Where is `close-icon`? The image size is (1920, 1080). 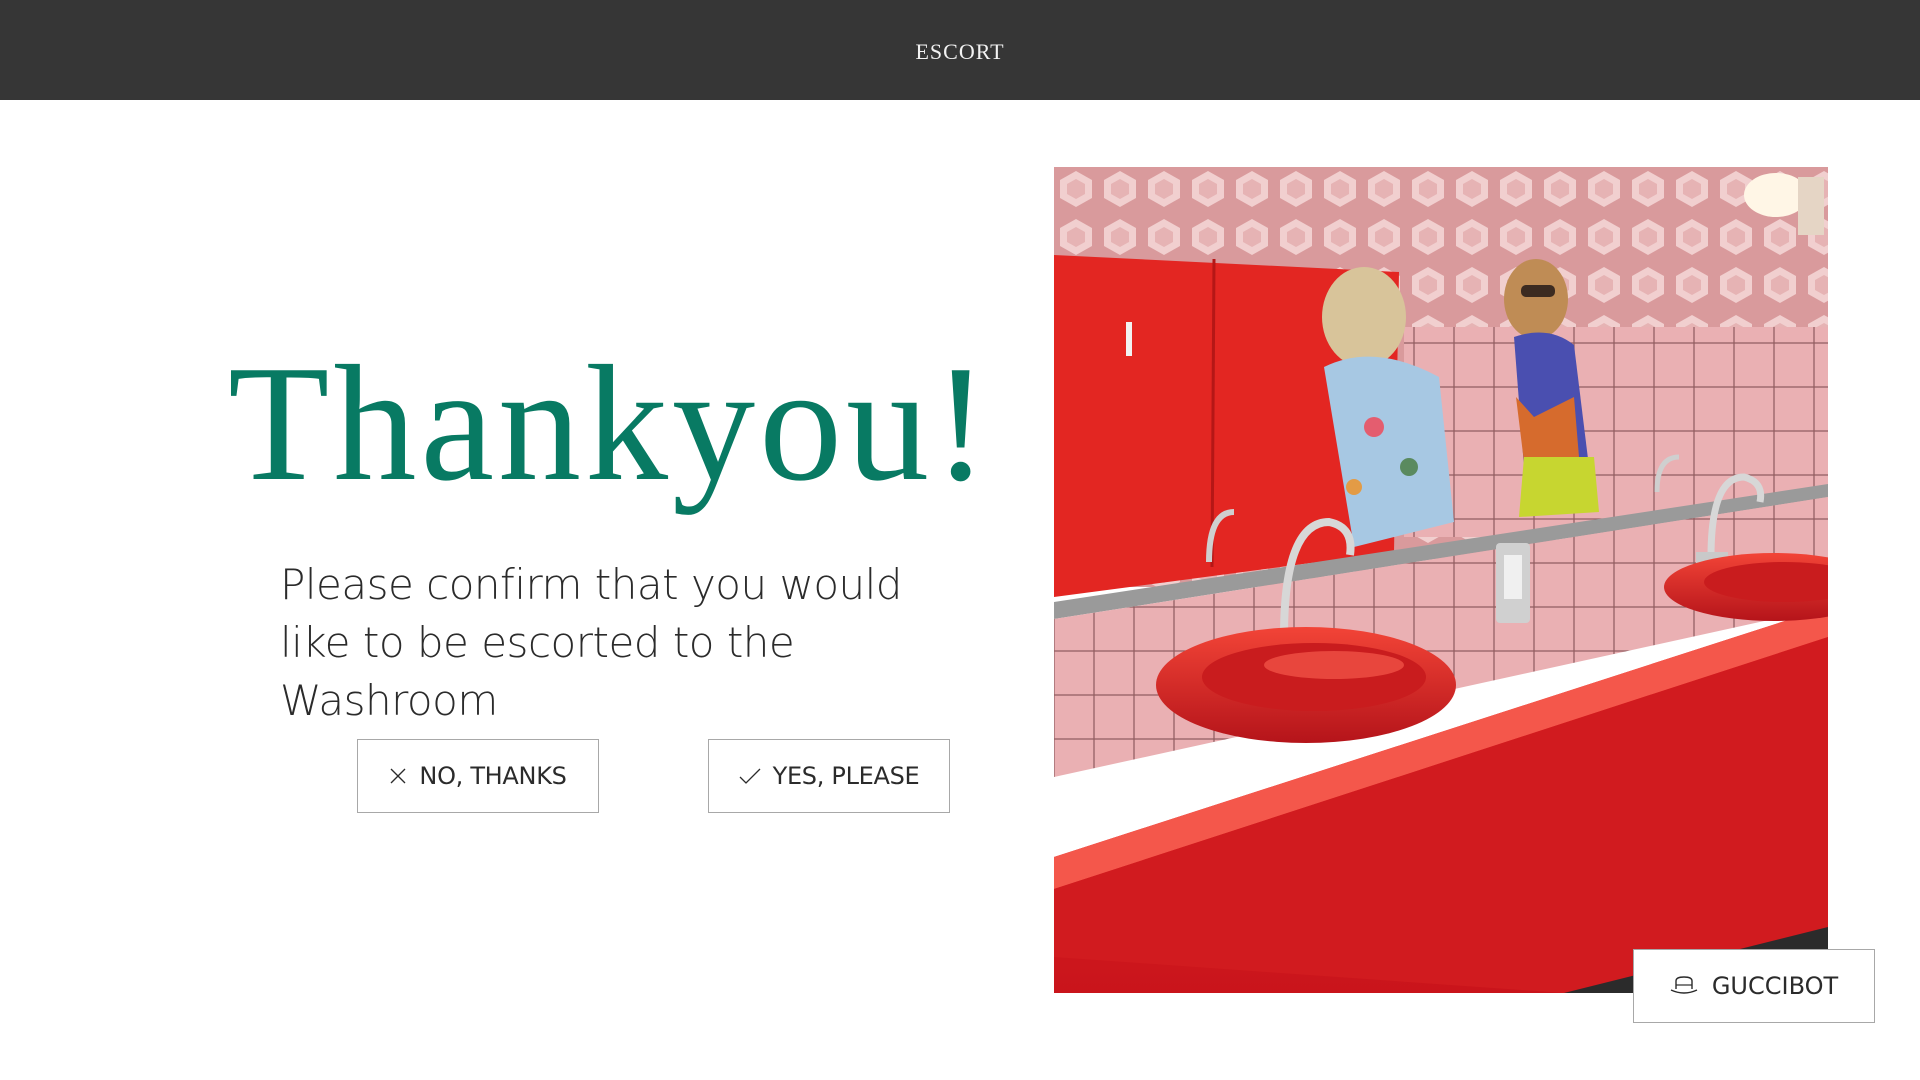 close-icon is located at coordinates (398, 776).